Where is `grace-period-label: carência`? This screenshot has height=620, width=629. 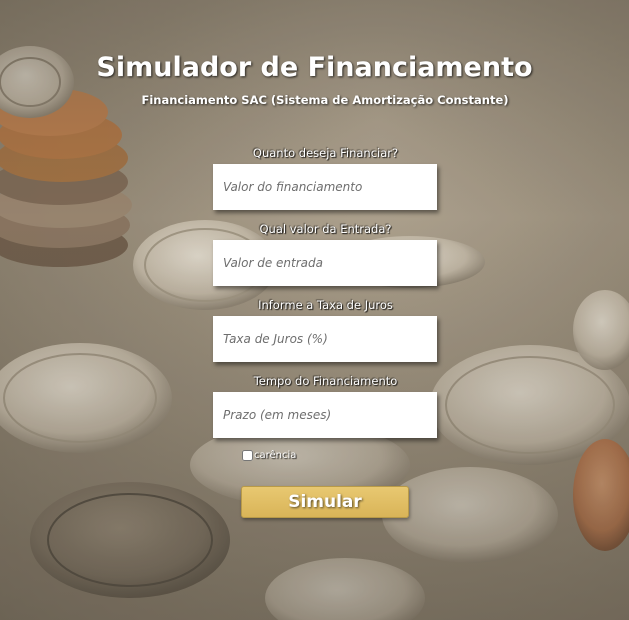 grace-period-label: carência is located at coordinates (275, 455).